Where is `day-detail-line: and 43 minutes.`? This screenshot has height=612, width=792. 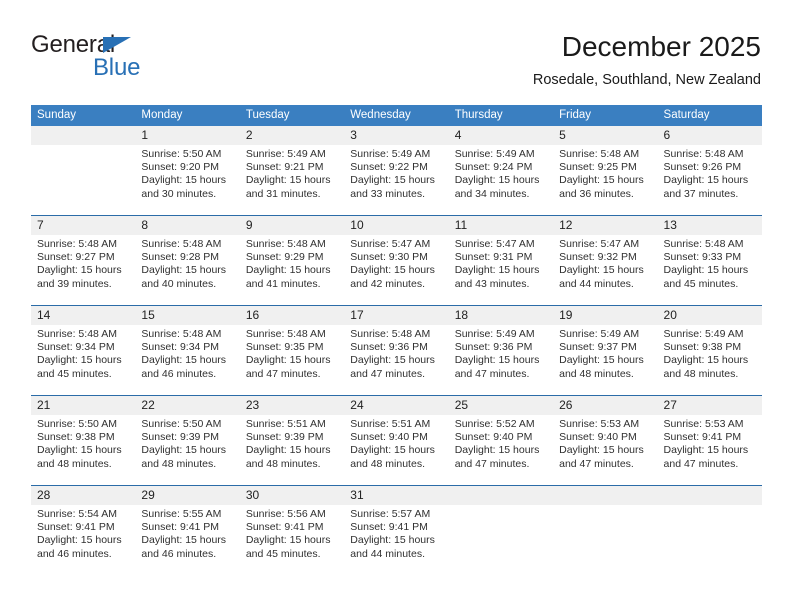 day-detail-line: and 43 minutes. is located at coordinates (492, 283).